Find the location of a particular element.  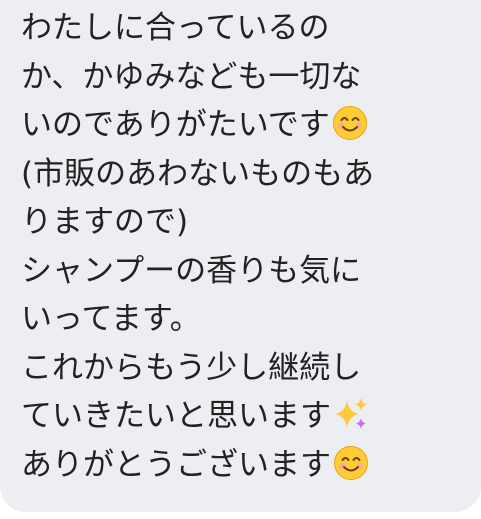

message-text: りますので) is located at coordinates (105, 222).